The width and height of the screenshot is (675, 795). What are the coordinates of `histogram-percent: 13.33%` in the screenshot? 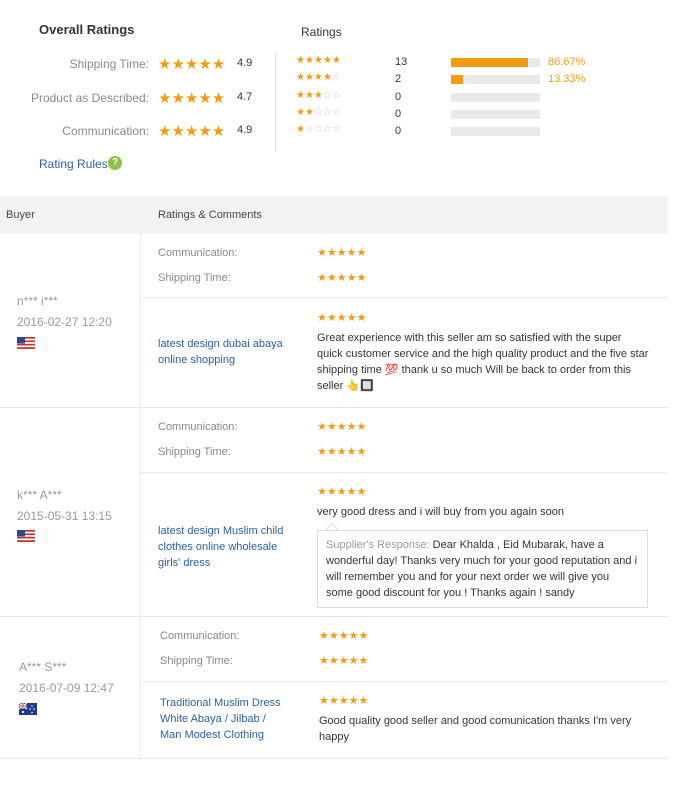 It's located at (567, 79).